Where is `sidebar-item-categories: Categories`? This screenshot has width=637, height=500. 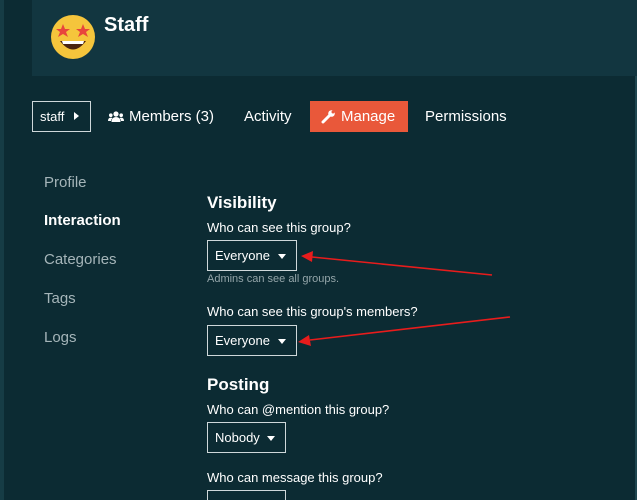
sidebar-item-categories: Categories is located at coordinates (80, 259).